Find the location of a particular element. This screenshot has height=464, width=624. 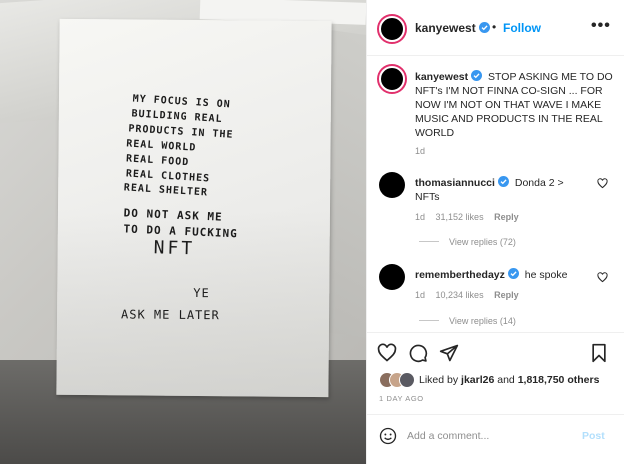

liker-avatars is located at coordinates (399, 380).